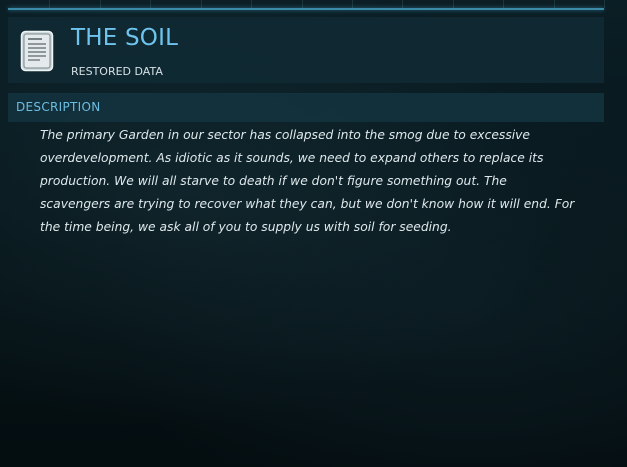  I want to click on entry-subtitle: RESTORED DATA, so click(117, 71).